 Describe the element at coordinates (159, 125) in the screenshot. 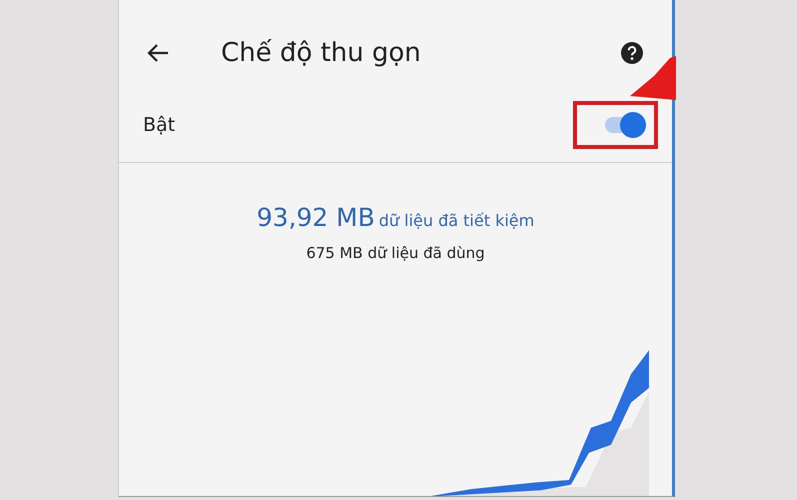

I see `setting-label: Bật` at that location.